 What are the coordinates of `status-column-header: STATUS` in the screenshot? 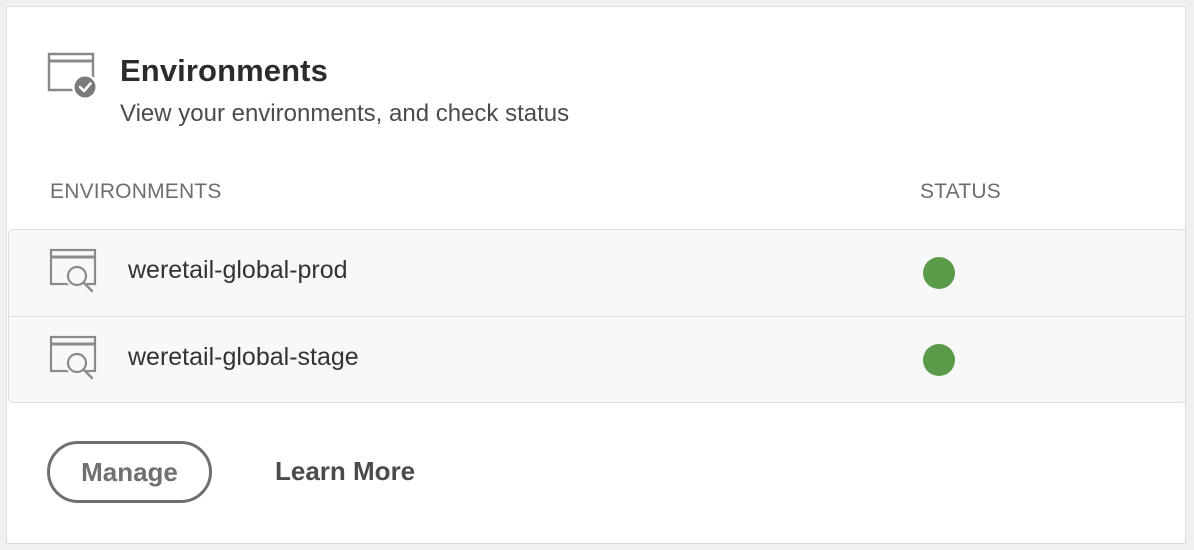 It's located at (960, 191).